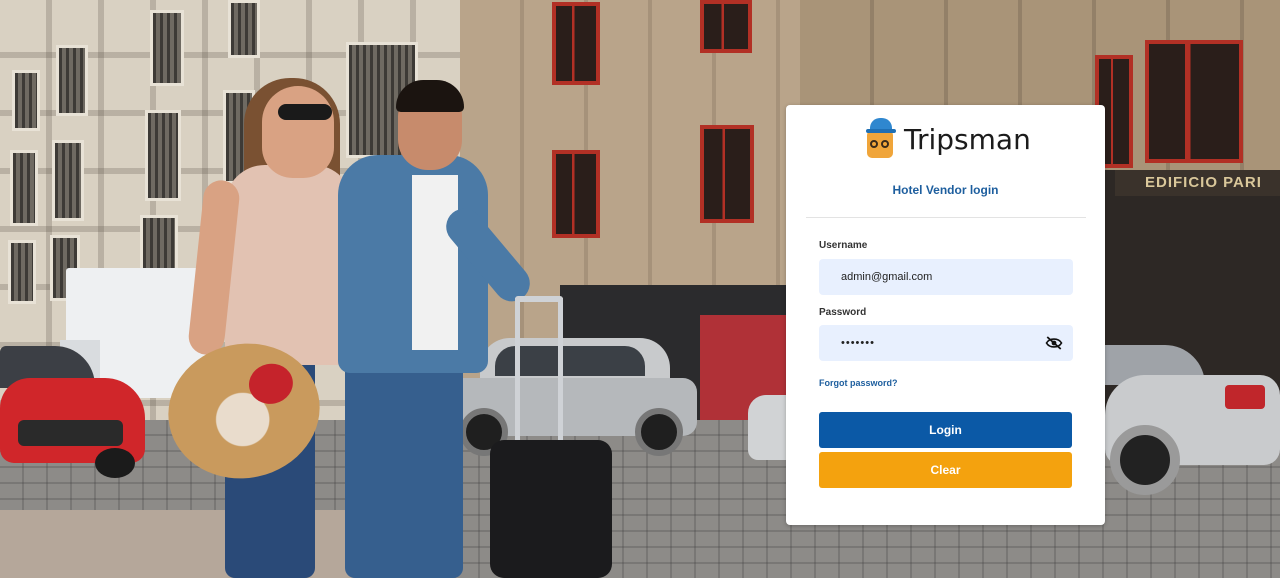  I want to click on clear-button: Clear, so click(945, 470).